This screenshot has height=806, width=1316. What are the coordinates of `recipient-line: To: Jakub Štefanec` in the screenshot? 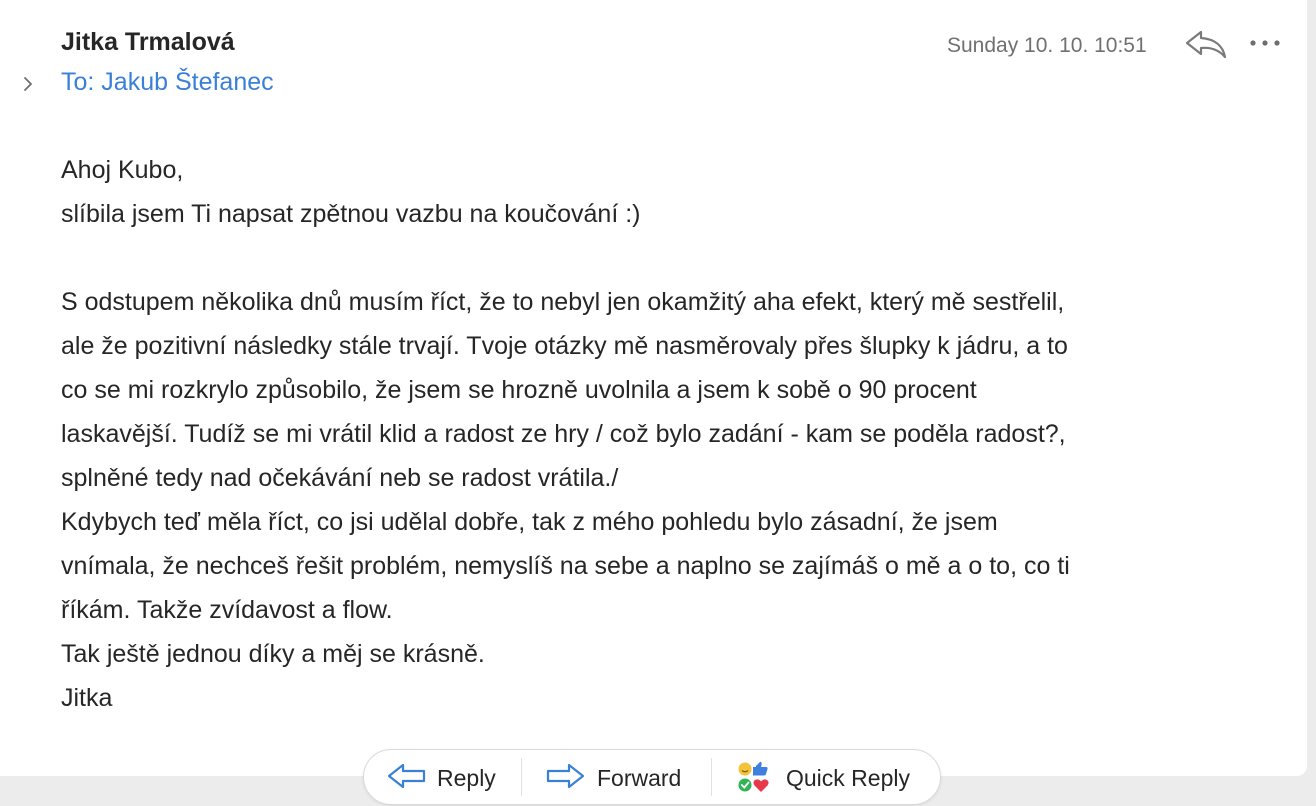 It's located at (167, 82).